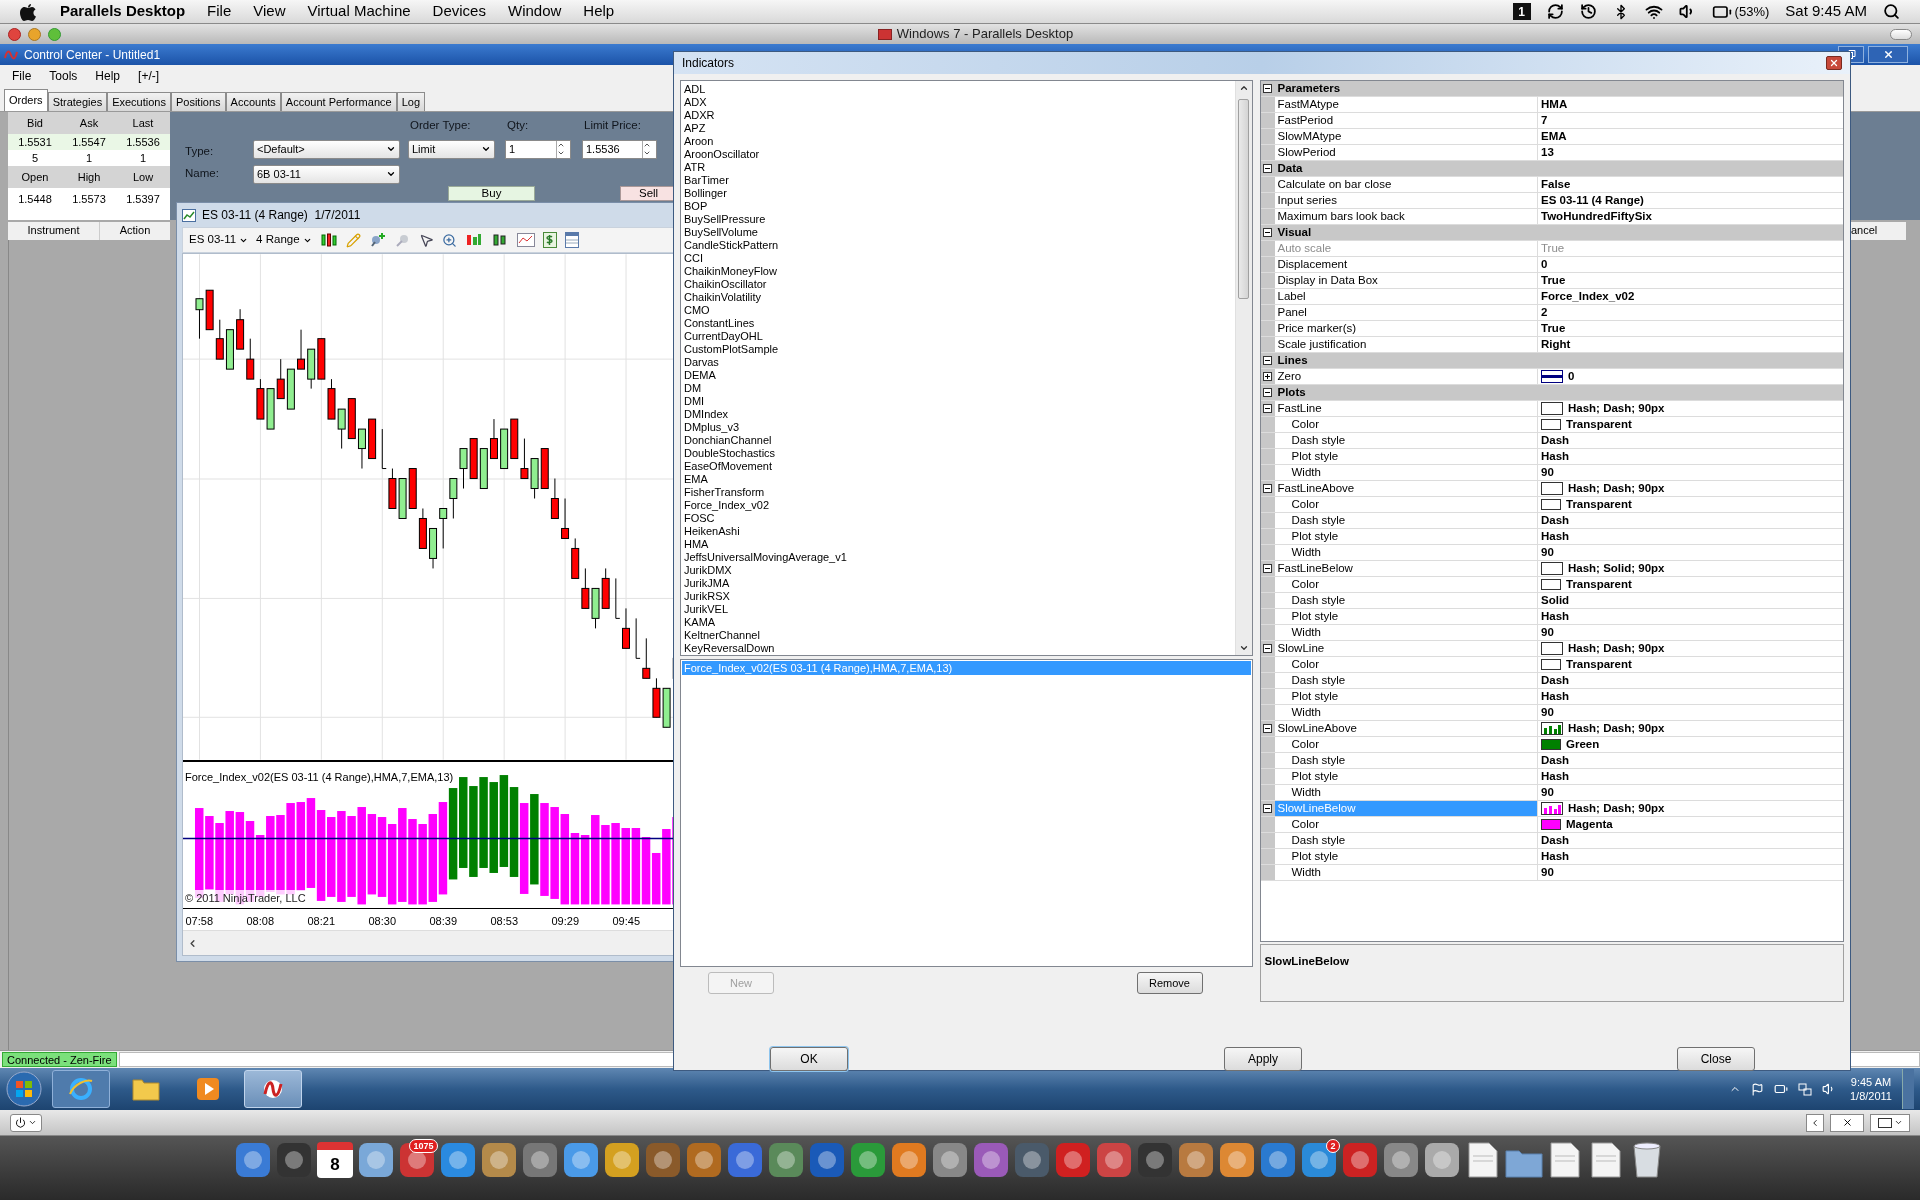 Image resolution: width=1920 pixels, height=1200 pixels. I want to click on list-item: BuySellVolume, so click(959, 232).